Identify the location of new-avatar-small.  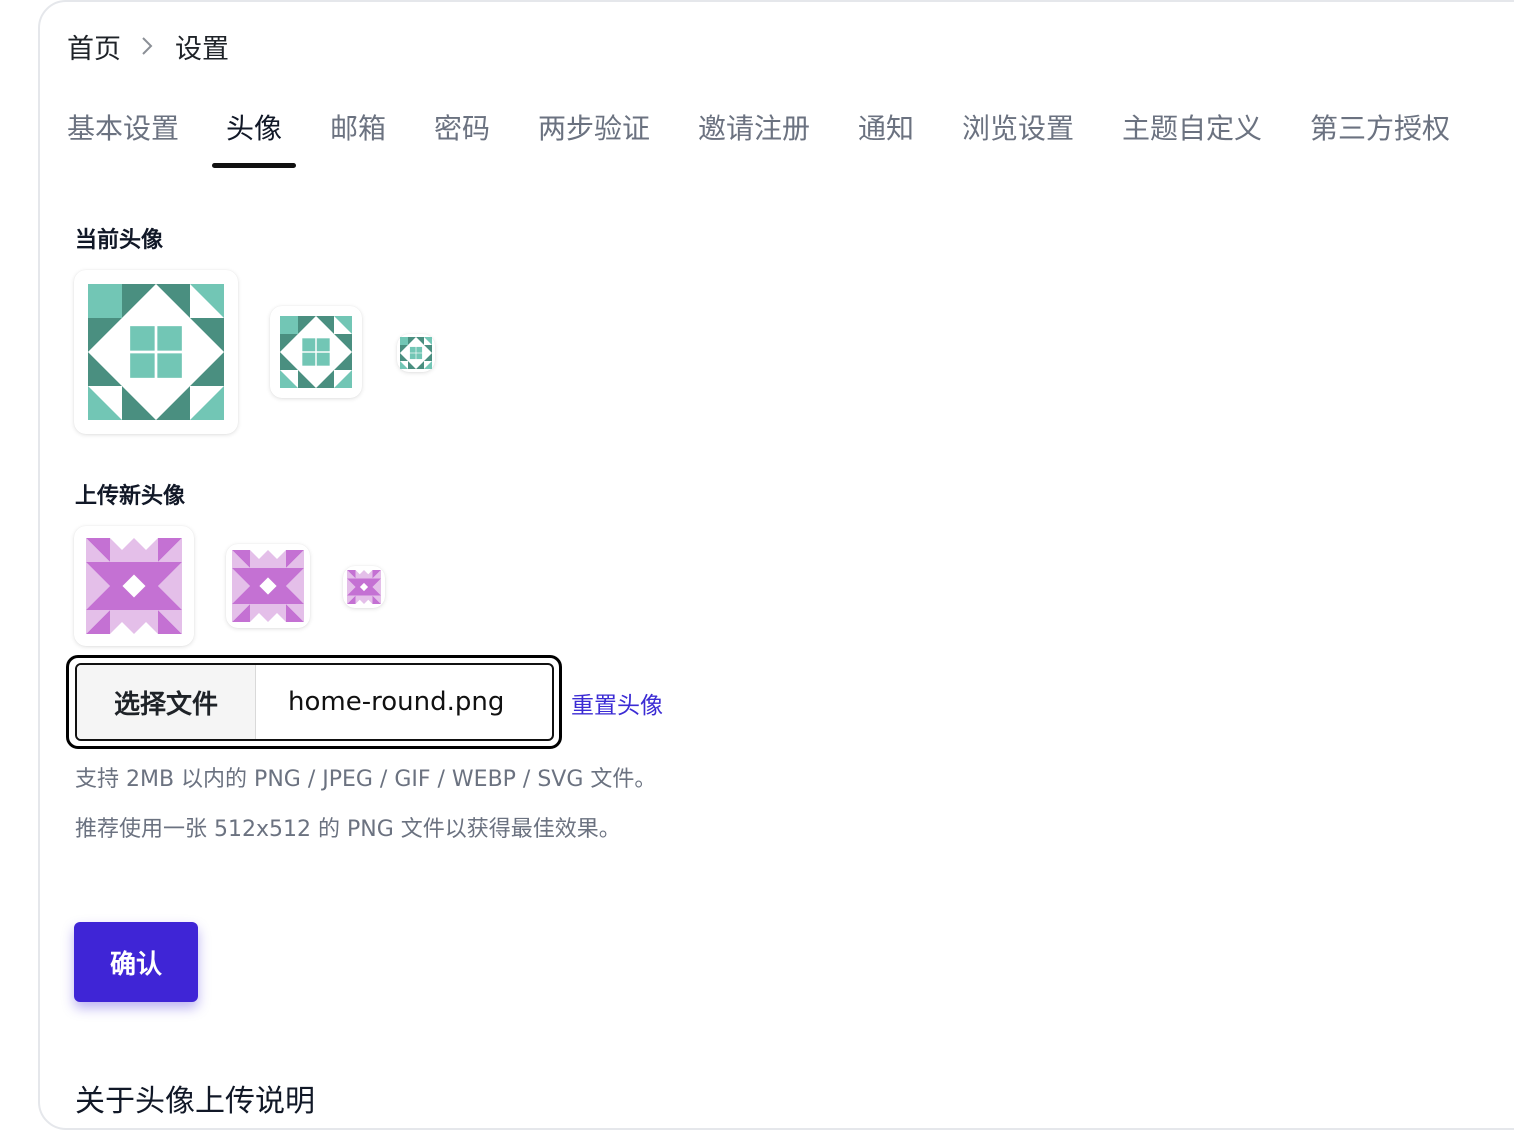
(364, 587).